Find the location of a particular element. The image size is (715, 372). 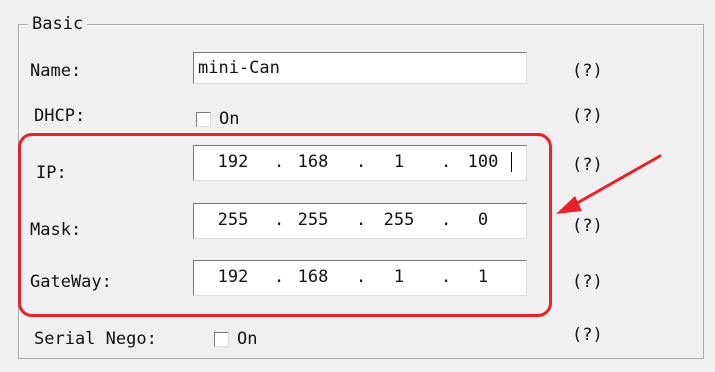

name-label: Name: is located at coordinates (56, 71).